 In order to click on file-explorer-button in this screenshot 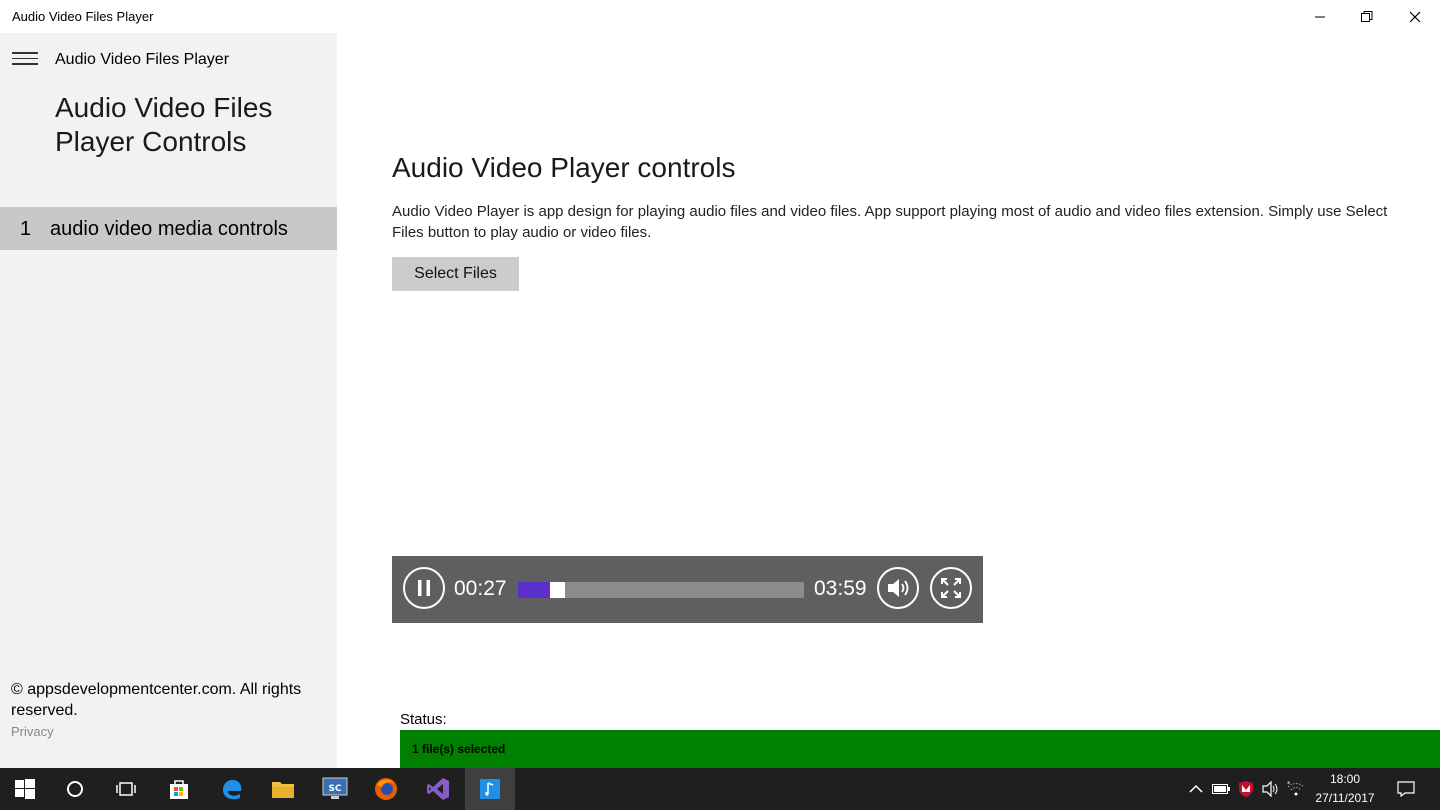, I will do `click(283, 789)`.